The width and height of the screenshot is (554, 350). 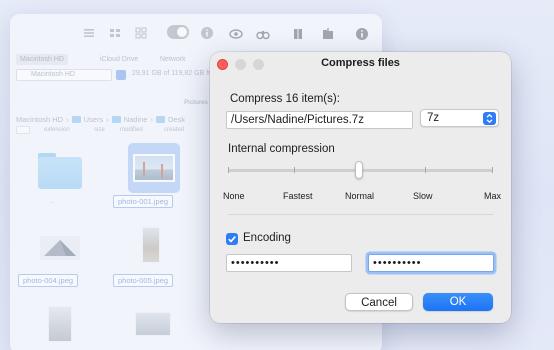 What do you see at coordinates (23, 130) in the screenshot?
I see `sort-control` at bounding box center [23, 130].